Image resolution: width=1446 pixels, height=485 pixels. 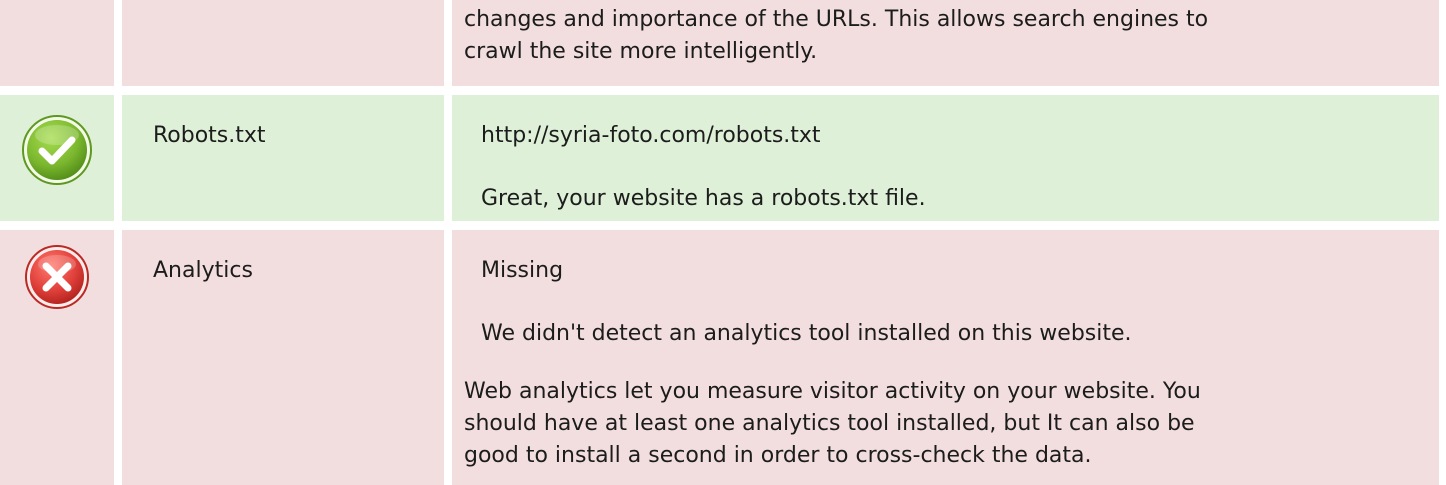 What do you see at coordinates (283, 357) in the screenshot?
I see `check-name-cell: Analytics` at bounding box center [283, 357].